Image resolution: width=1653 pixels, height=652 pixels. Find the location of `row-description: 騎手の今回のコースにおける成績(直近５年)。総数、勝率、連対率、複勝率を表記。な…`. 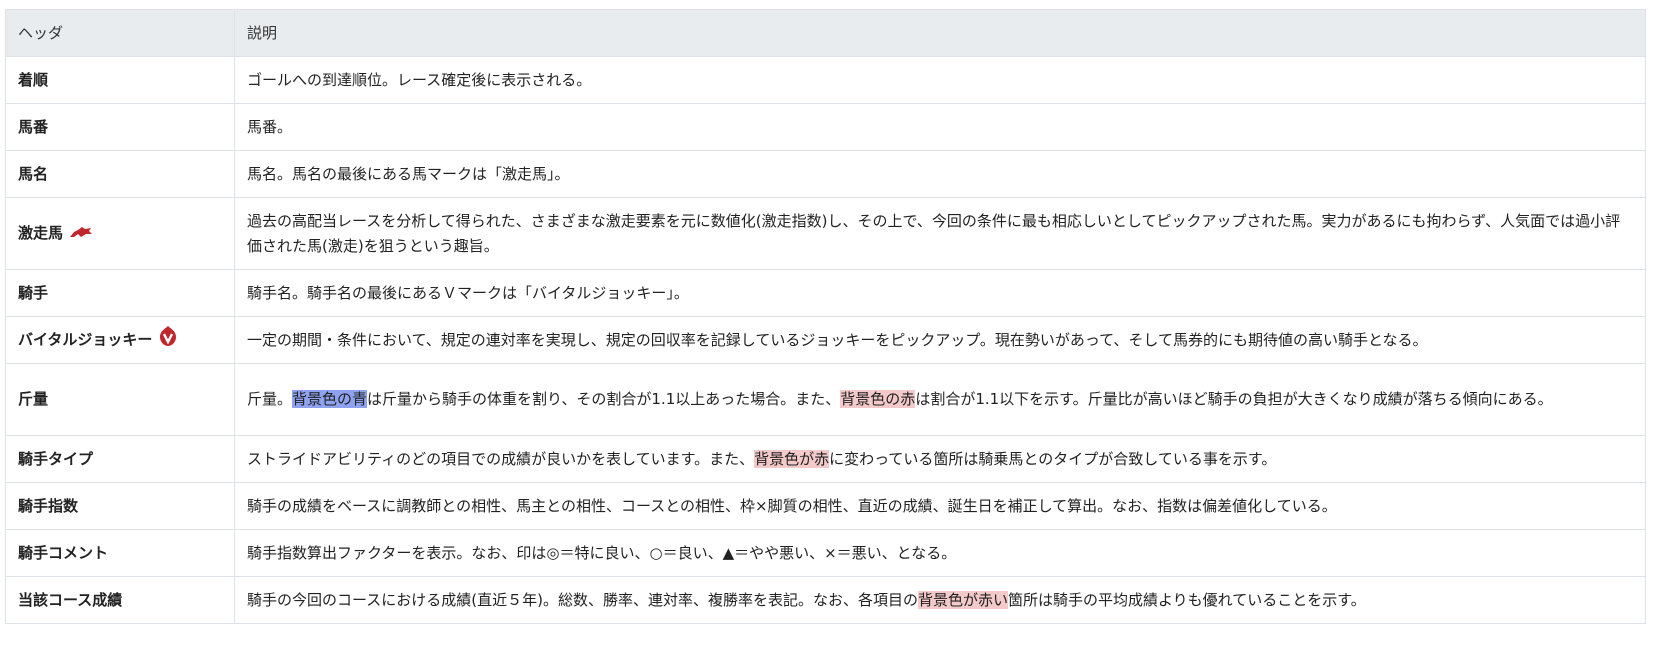

row-description: 騎手の今回のコースにおける成績(直近５年)。総数、勝率、連対率、複勝率を表記。な… is located at coordinates (940, 600).